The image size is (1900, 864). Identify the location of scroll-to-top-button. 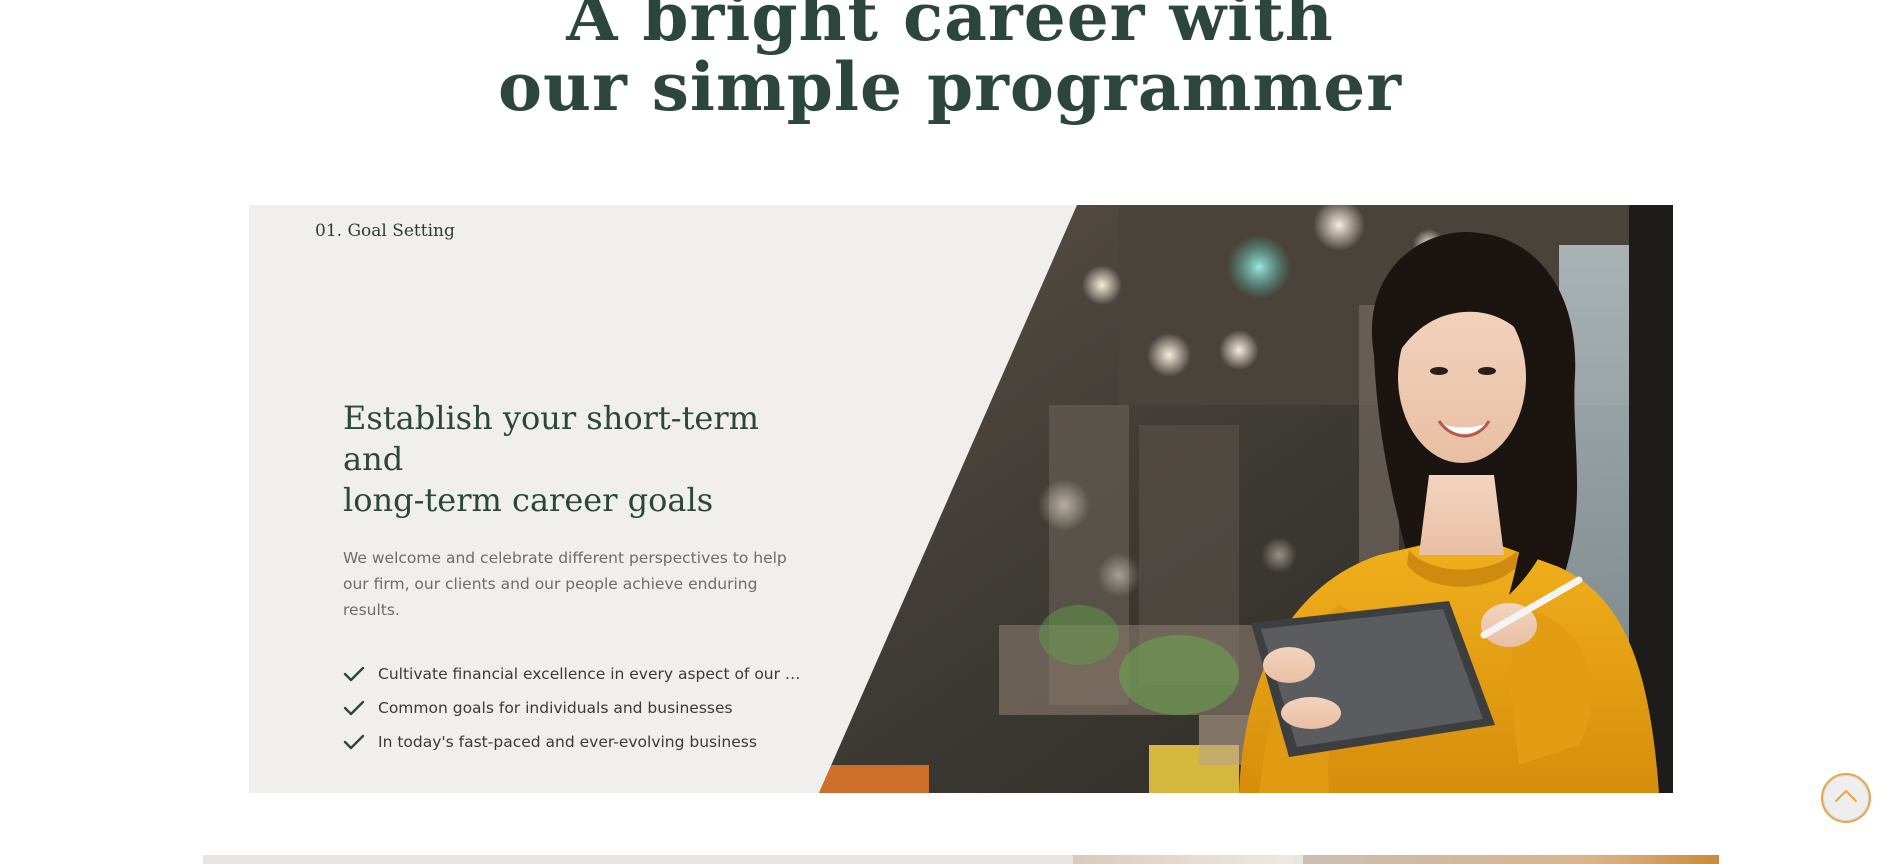
(1846, 798).